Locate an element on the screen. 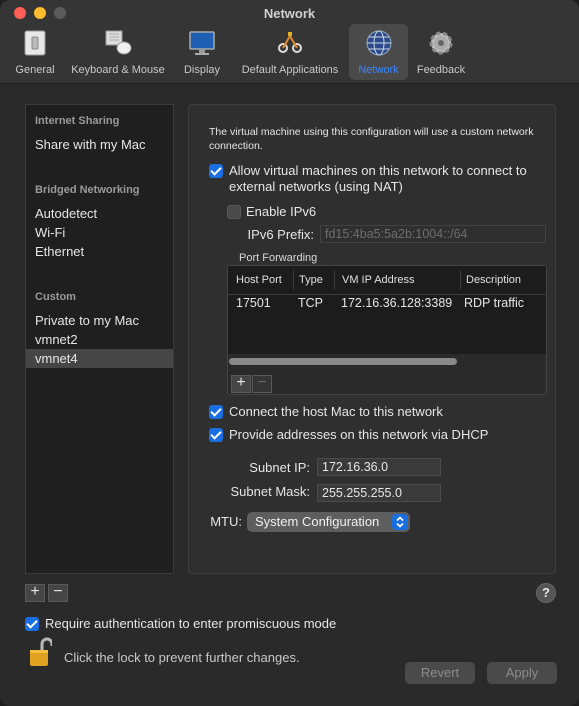 Image resolution: width=579 pixels, height=706 pixels. toolbar-network: Network is located at coordinates (378, 52).